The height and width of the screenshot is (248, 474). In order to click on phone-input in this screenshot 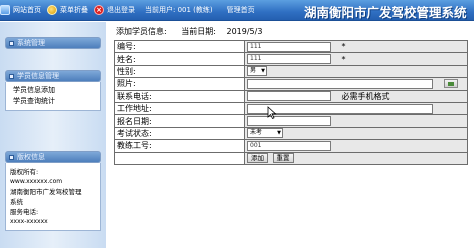, I will do `click(289, 96)`.